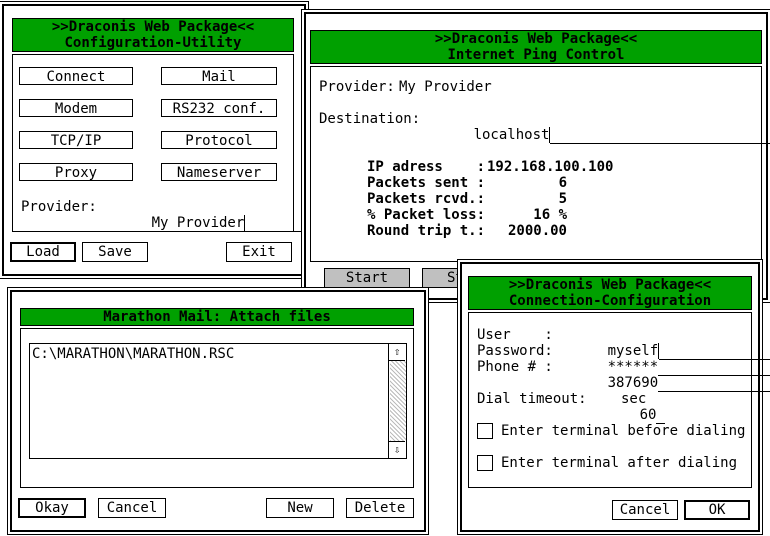  What do you see at coordinates (562, 183) in the screenshot?
I see `packets-sent-value: 6` at bounding box center [562, 183].